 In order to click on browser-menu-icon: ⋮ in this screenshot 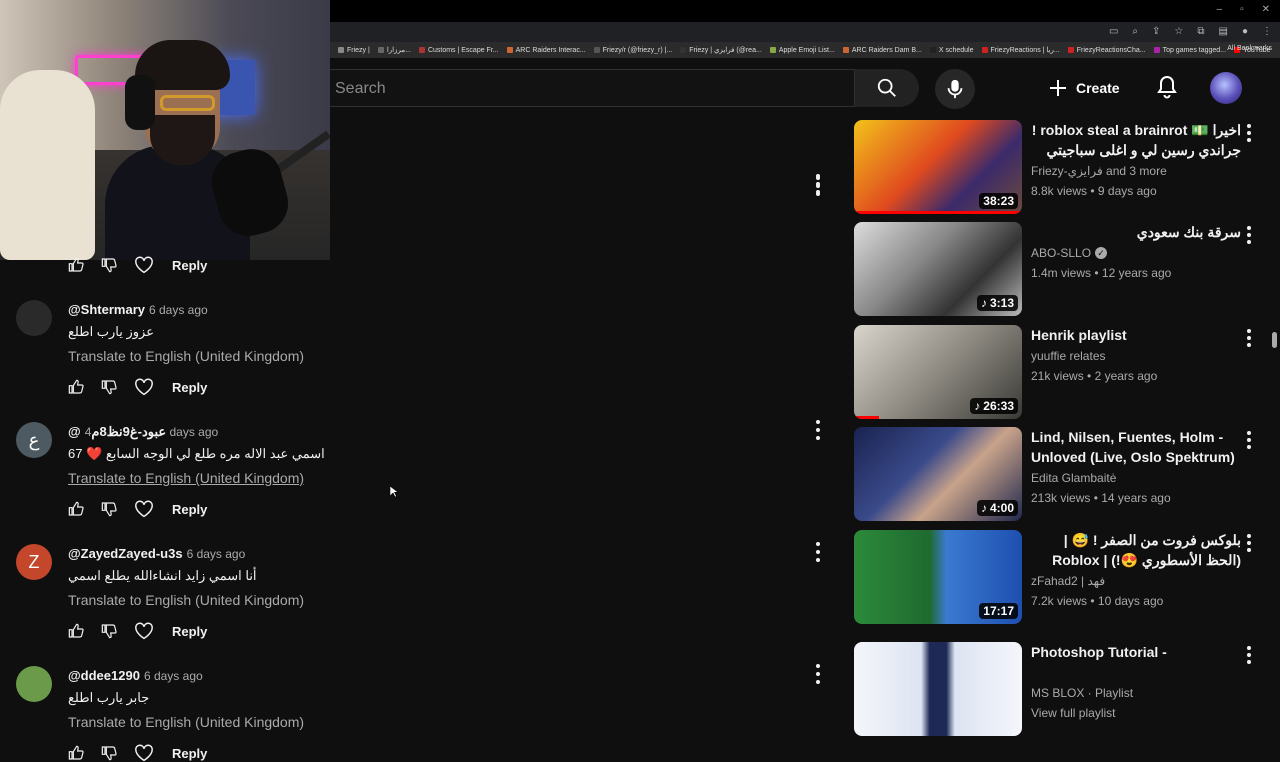, I will do `click(1267, 31)`.